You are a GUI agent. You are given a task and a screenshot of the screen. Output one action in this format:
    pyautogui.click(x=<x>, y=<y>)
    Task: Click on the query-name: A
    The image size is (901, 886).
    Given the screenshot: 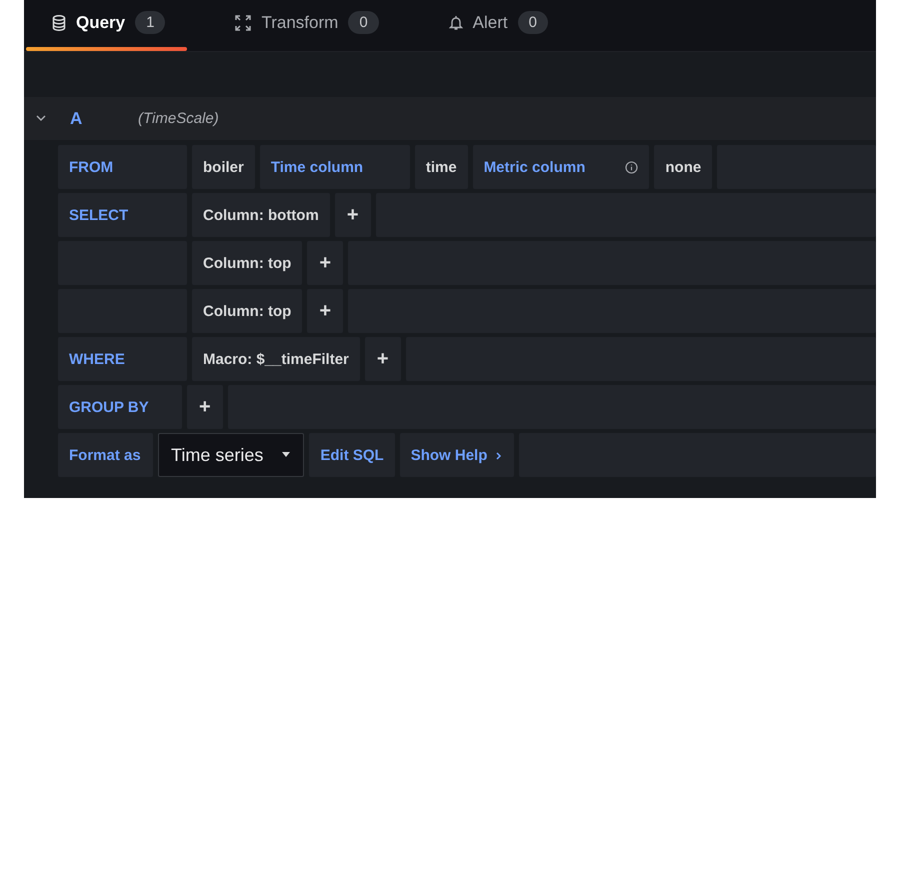 What is the action you would take?
    pyautogui.click(x=104, y=118)
    